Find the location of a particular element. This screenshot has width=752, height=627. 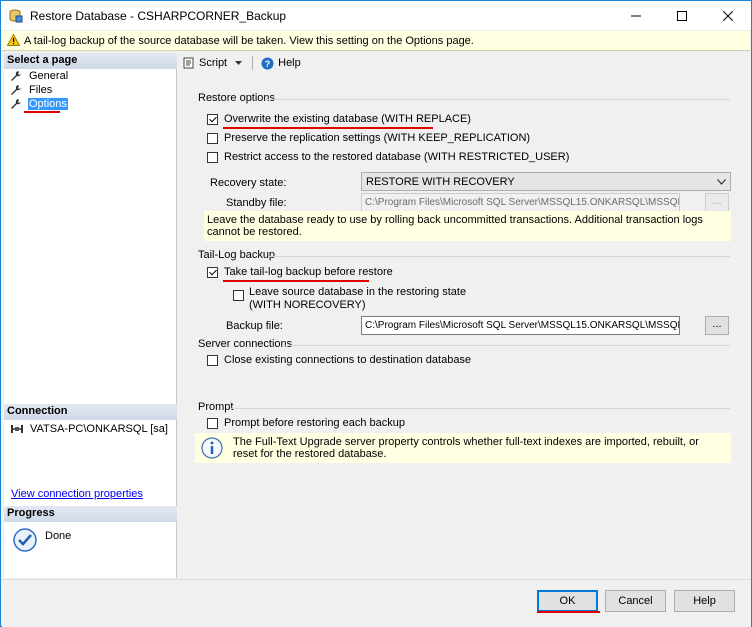

leave-source-label-norecovery: (WITH NORECOVERY) is located at coordinates (307, 305).